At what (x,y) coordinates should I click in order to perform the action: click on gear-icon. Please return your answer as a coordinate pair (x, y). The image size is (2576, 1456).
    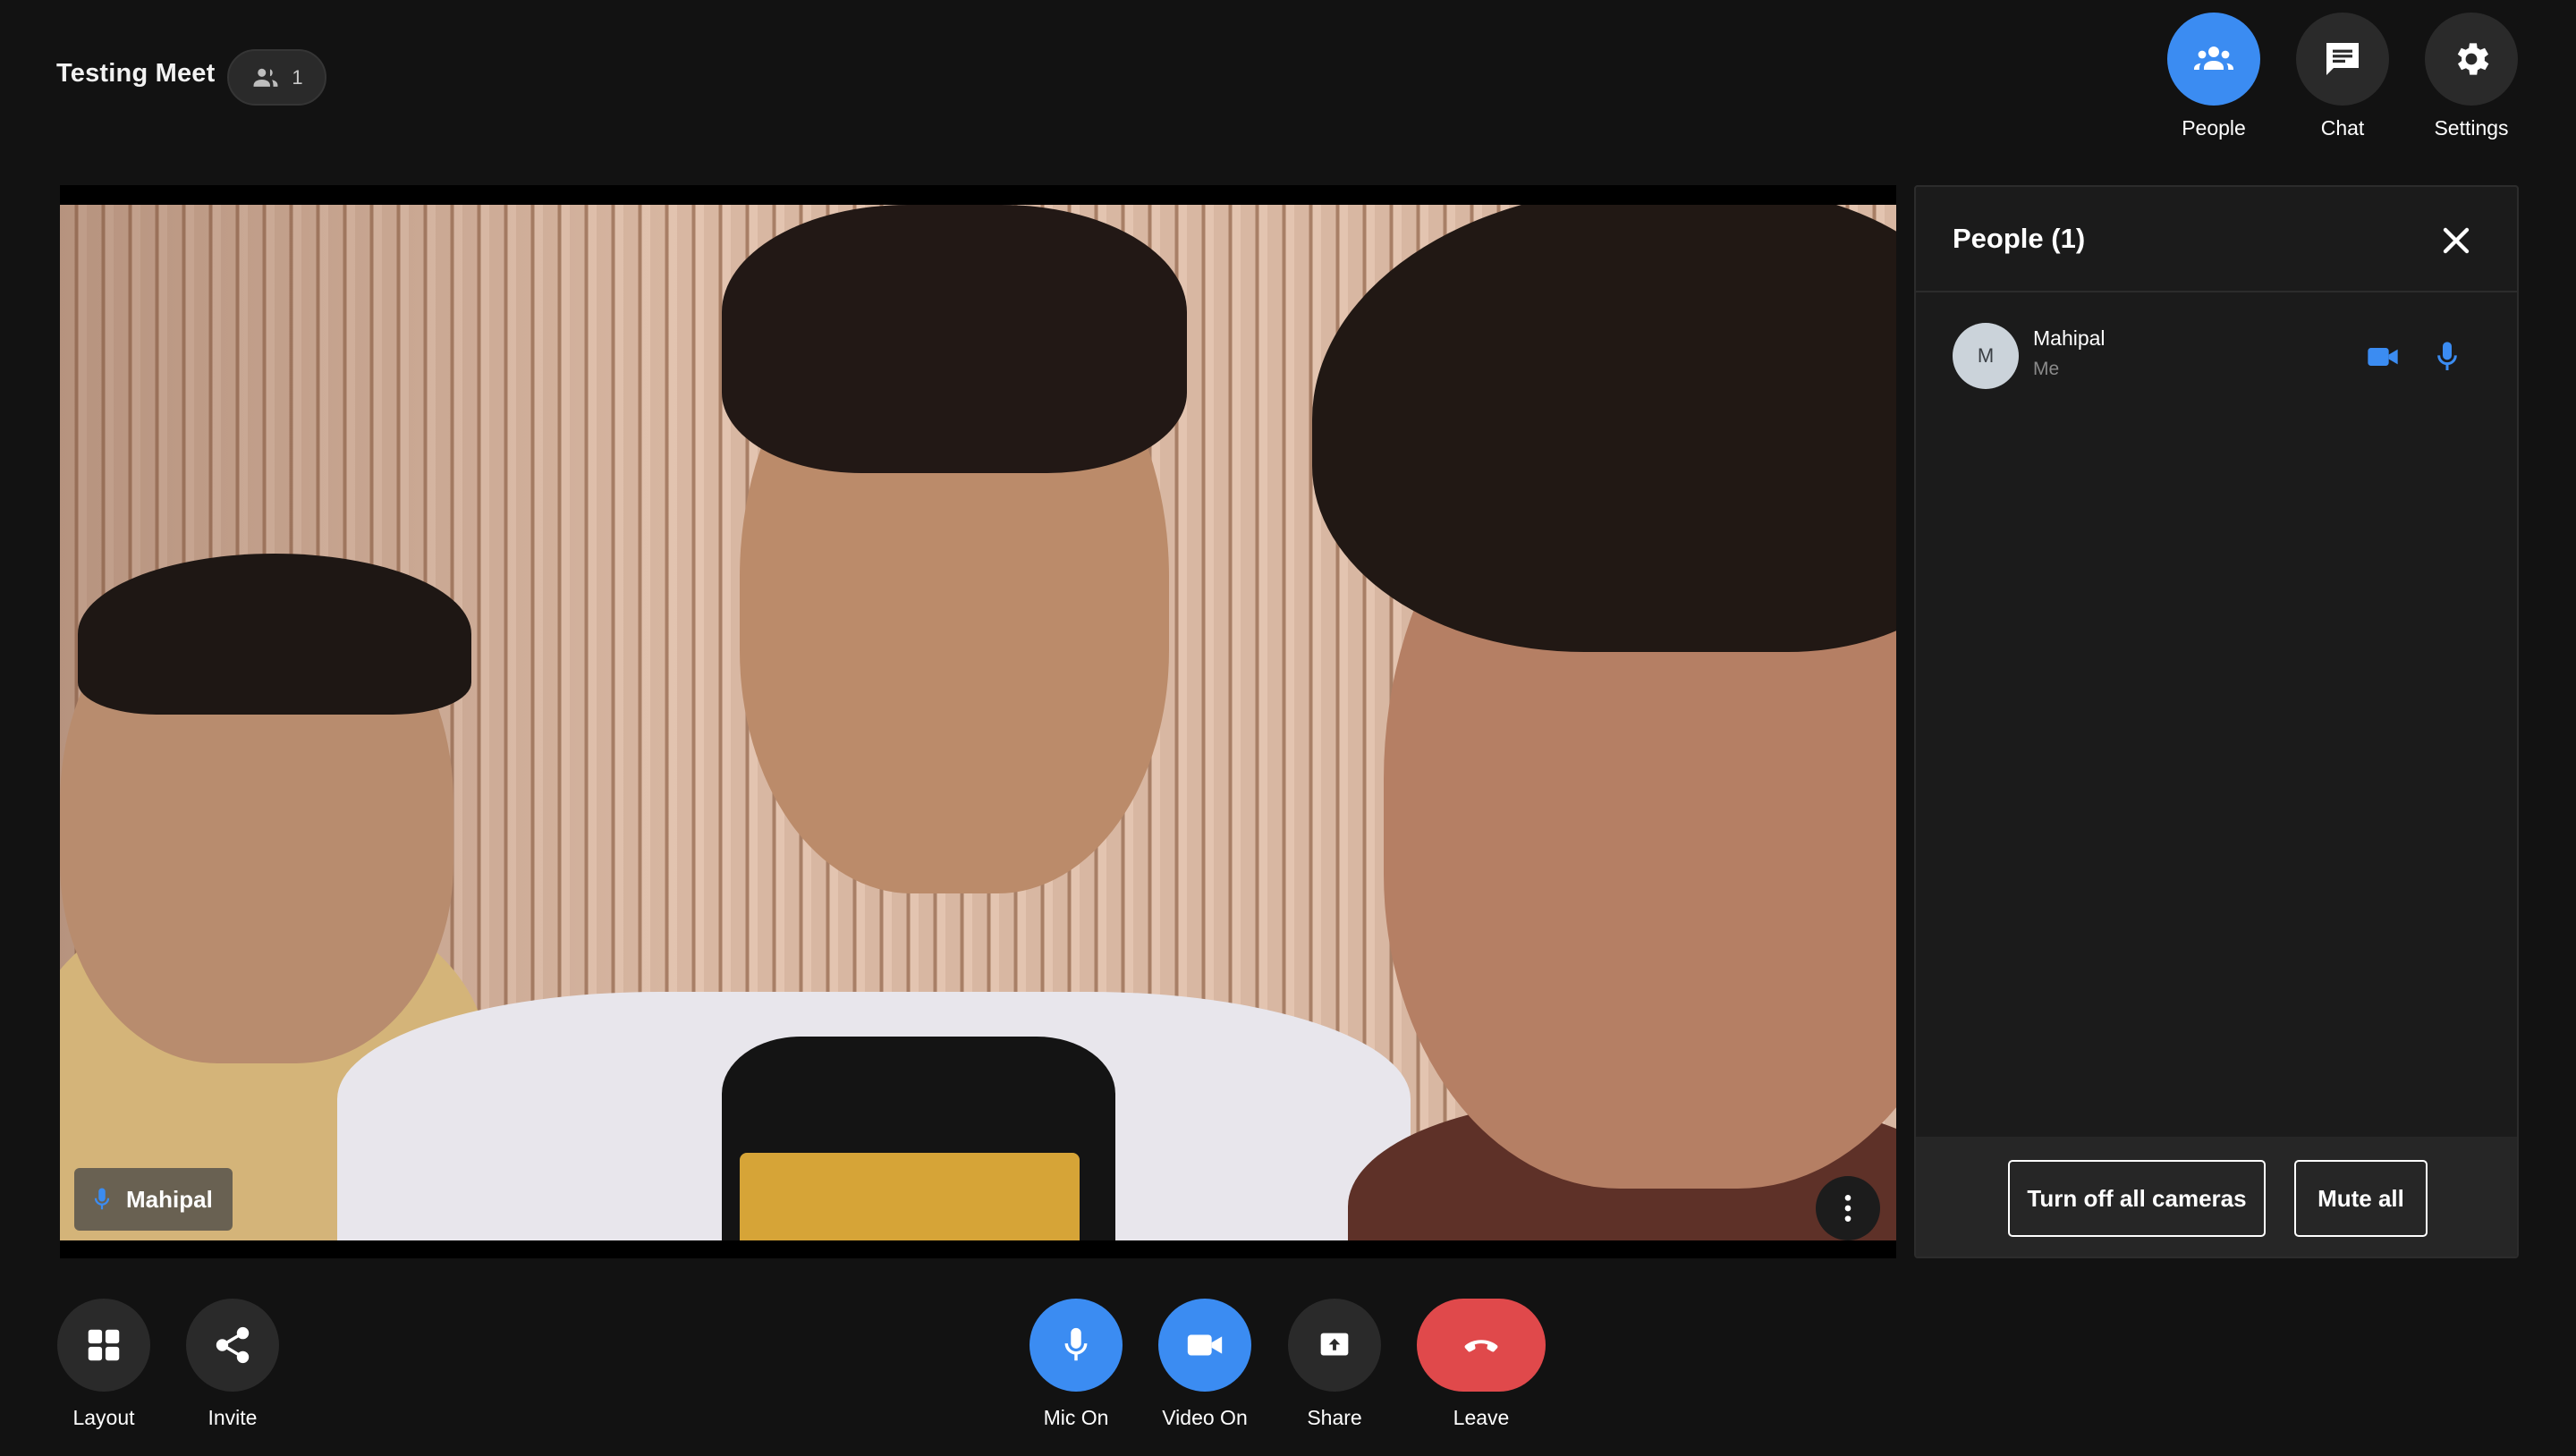
    Looking at the image, I should click on (2473, 59).